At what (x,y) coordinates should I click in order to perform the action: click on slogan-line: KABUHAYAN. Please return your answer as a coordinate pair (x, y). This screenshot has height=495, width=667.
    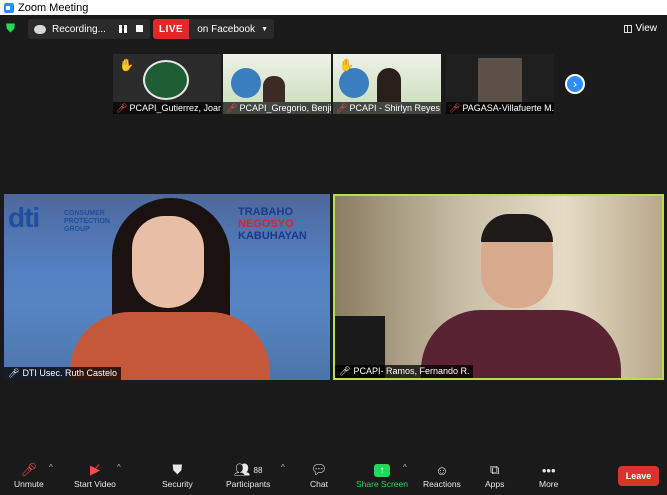
    Looking at the image, I should click on (272, 236).